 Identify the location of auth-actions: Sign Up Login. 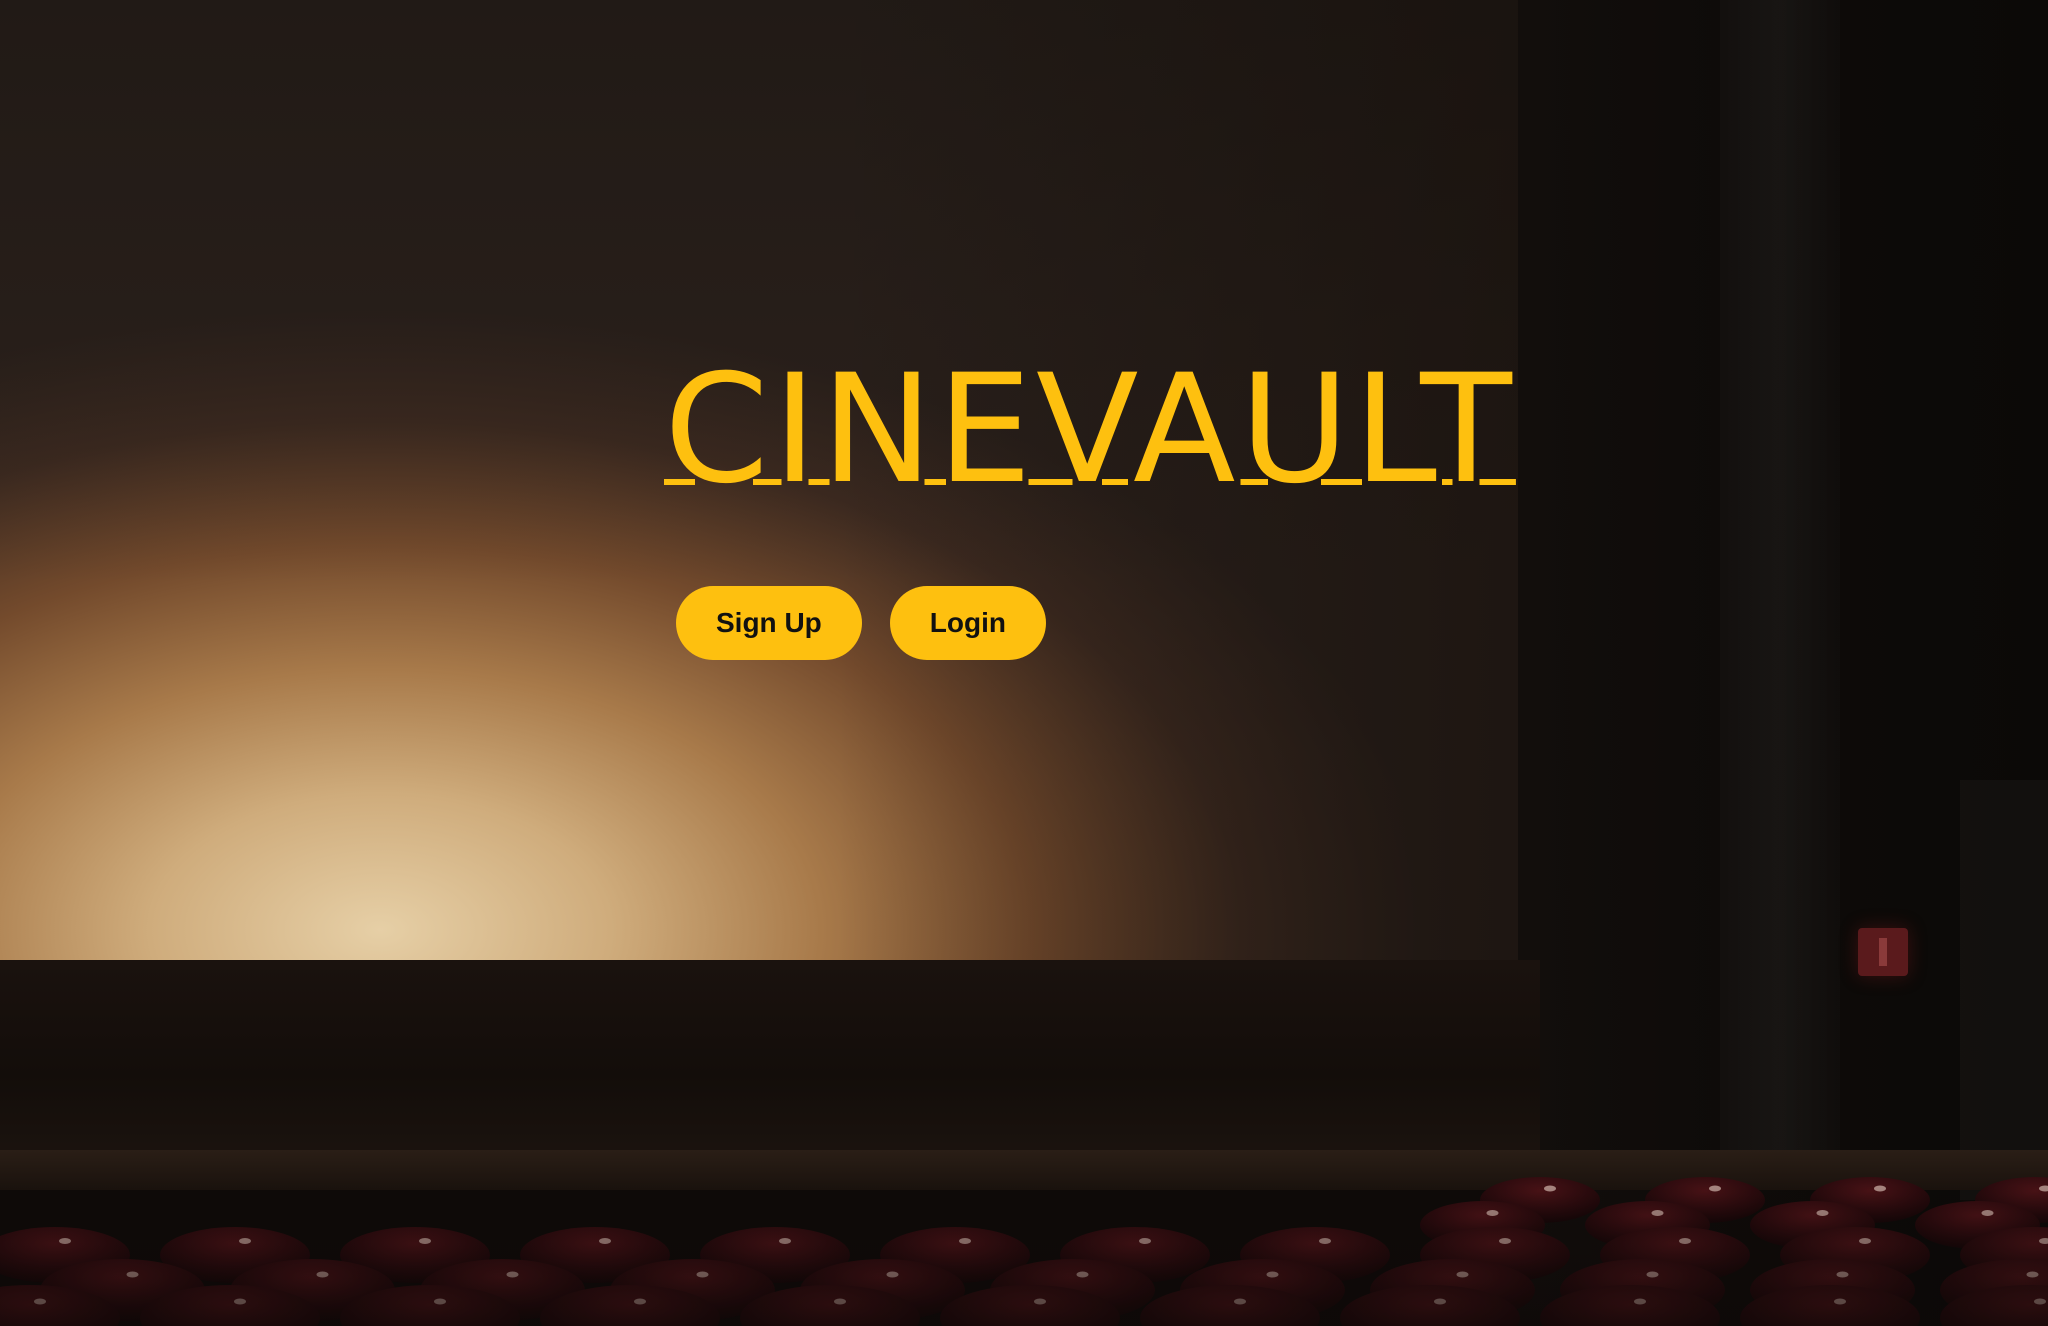
(1120, 623).